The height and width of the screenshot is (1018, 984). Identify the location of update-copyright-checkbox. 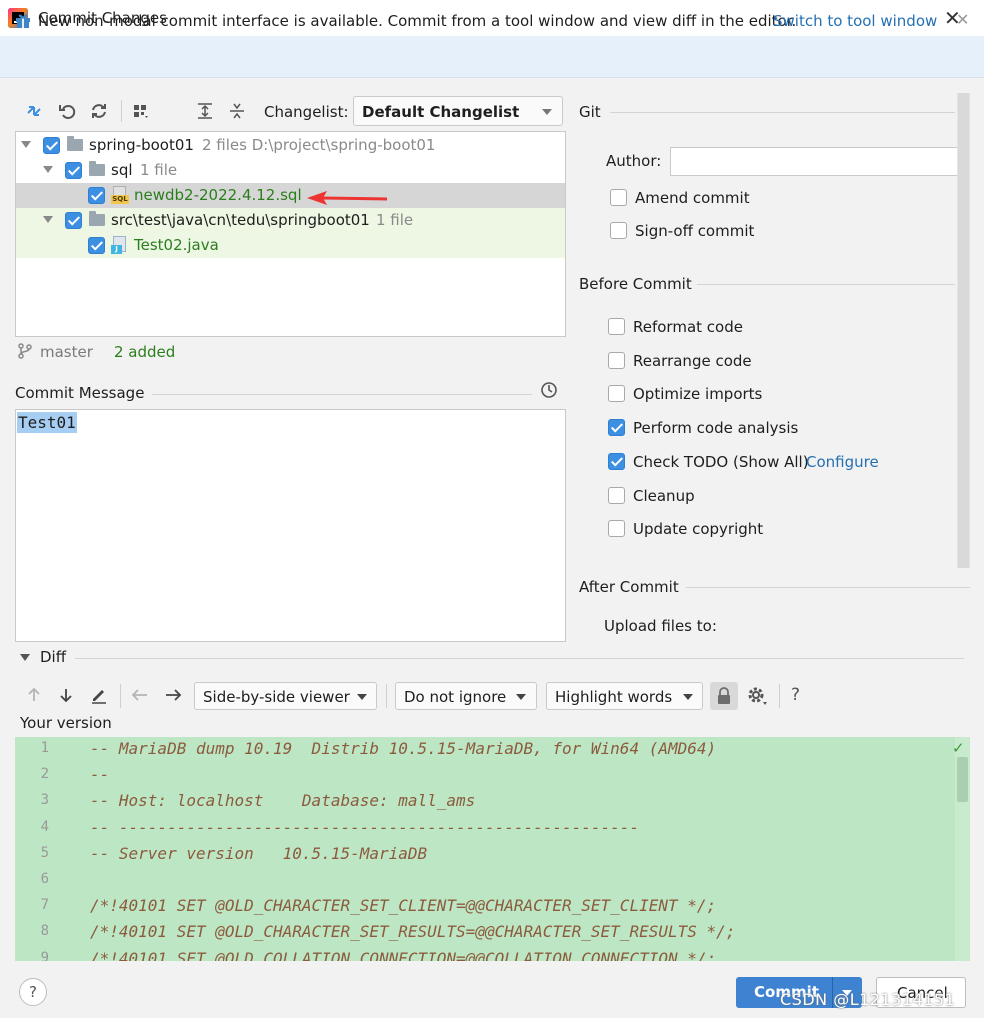
(616, 528).